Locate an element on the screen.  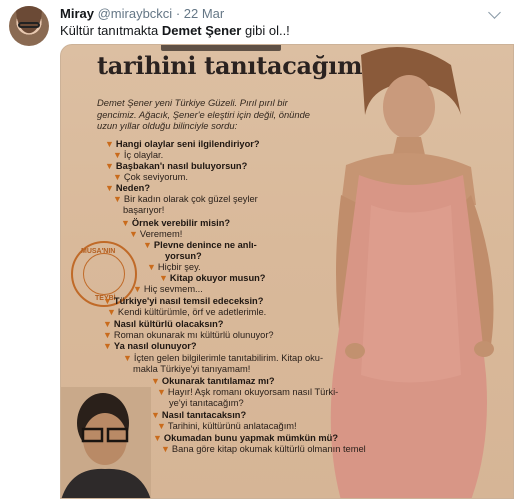
interview-question: ▼ Hangi olaylar seni ilgilendiriyor? is located at coordinates (182, 144).